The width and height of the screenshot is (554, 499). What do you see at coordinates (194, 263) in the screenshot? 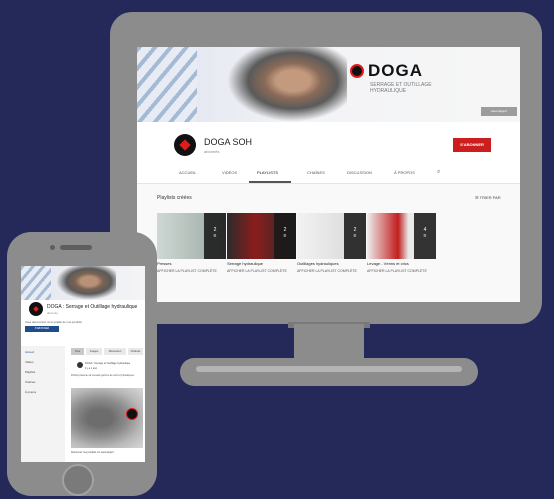
I see `playlist-title: Presses` at bounding box center [194, 263].